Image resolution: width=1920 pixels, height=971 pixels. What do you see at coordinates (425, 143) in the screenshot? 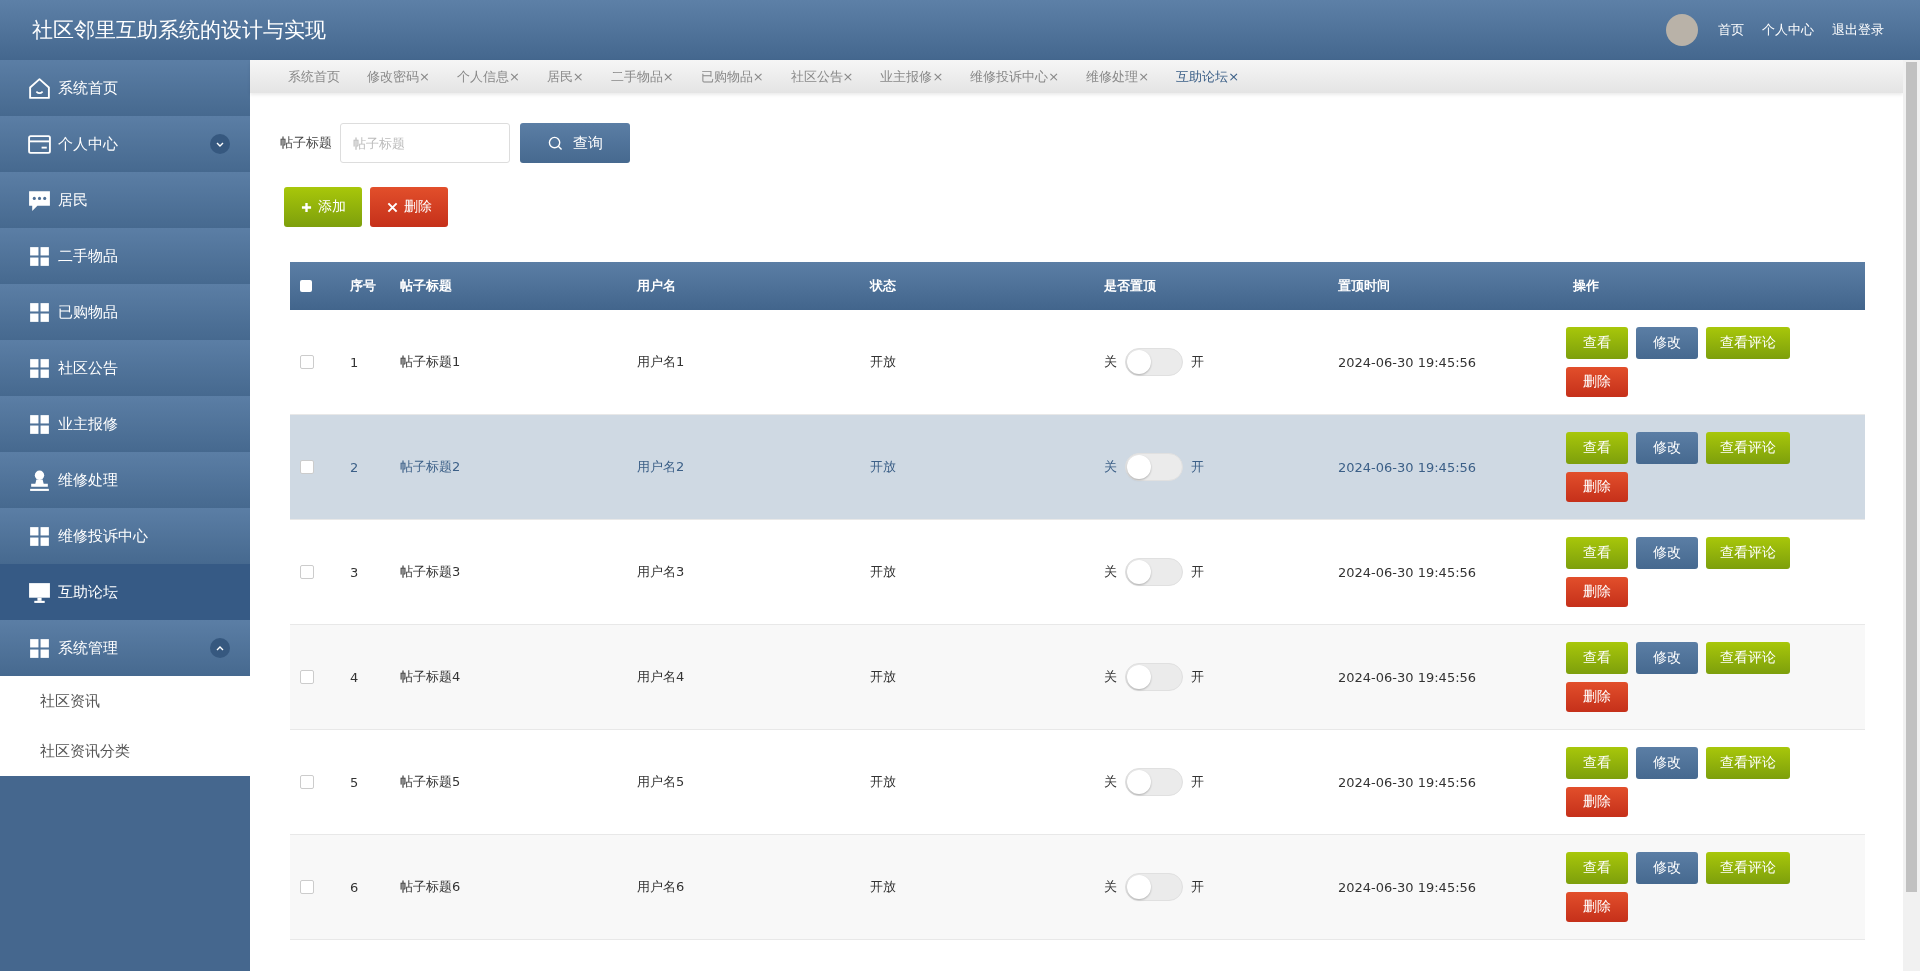
I see `search-field: 帖子标题` at bounding box center [425, 143].